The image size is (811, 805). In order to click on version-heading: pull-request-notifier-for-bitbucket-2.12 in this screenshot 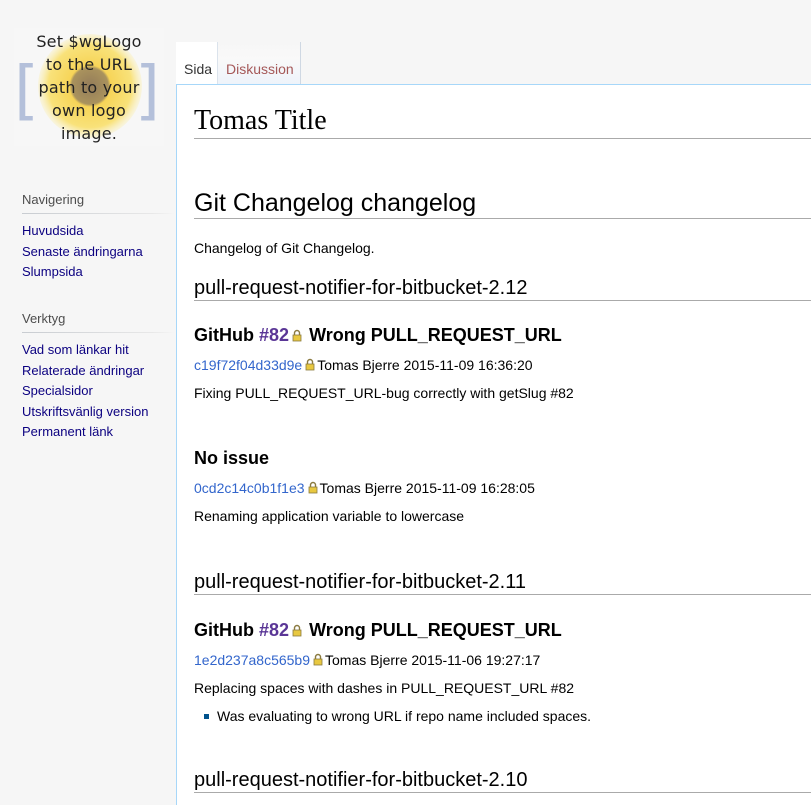, I will do `click(502, 289)`.